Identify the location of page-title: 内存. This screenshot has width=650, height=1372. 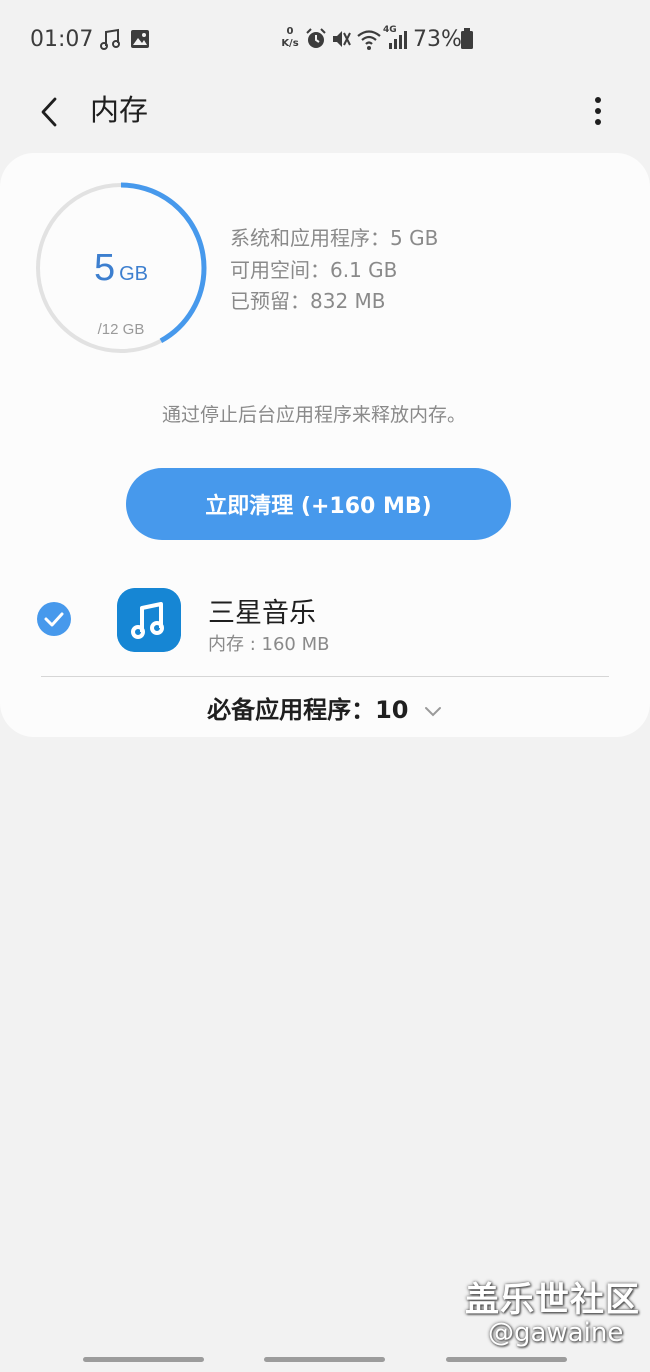
(119, 110).